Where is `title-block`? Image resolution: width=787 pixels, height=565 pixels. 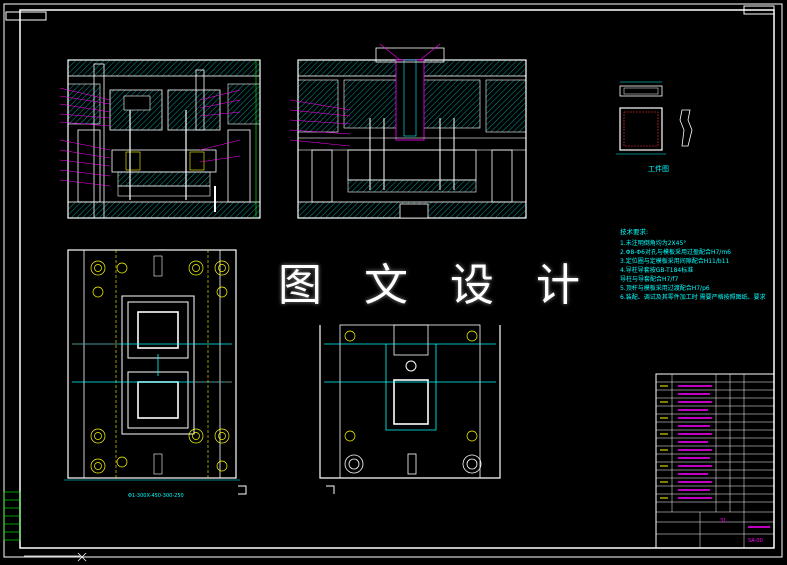 title-block is located at coordinates (715, 461).